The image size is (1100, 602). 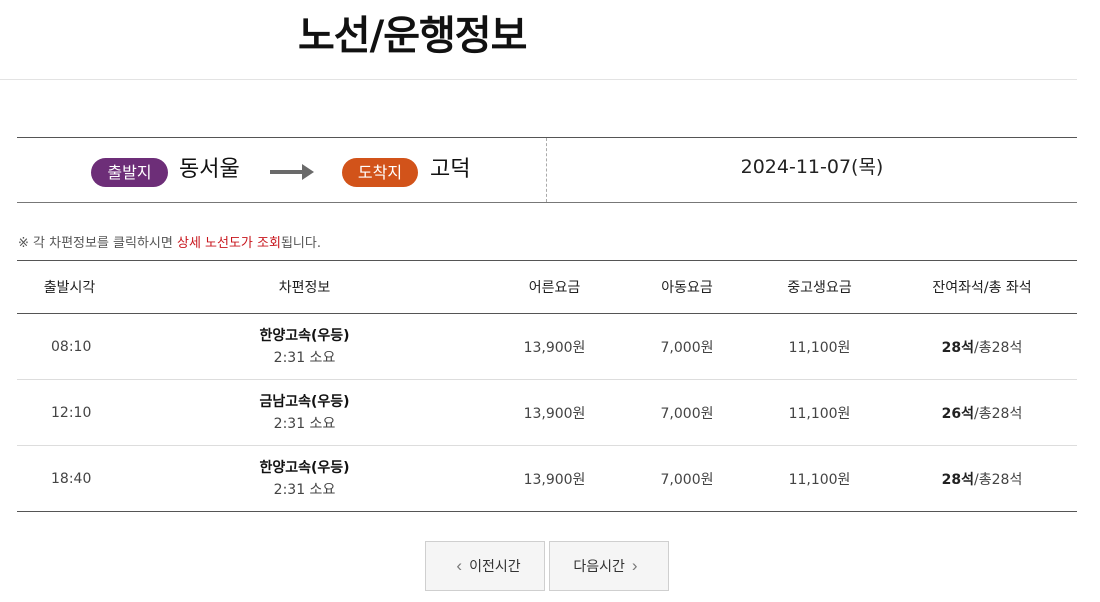 What do you see at coordinates (209, 169) in the screenshot?
I see `departure-city: 동서울` at bounding box center [209, 169].